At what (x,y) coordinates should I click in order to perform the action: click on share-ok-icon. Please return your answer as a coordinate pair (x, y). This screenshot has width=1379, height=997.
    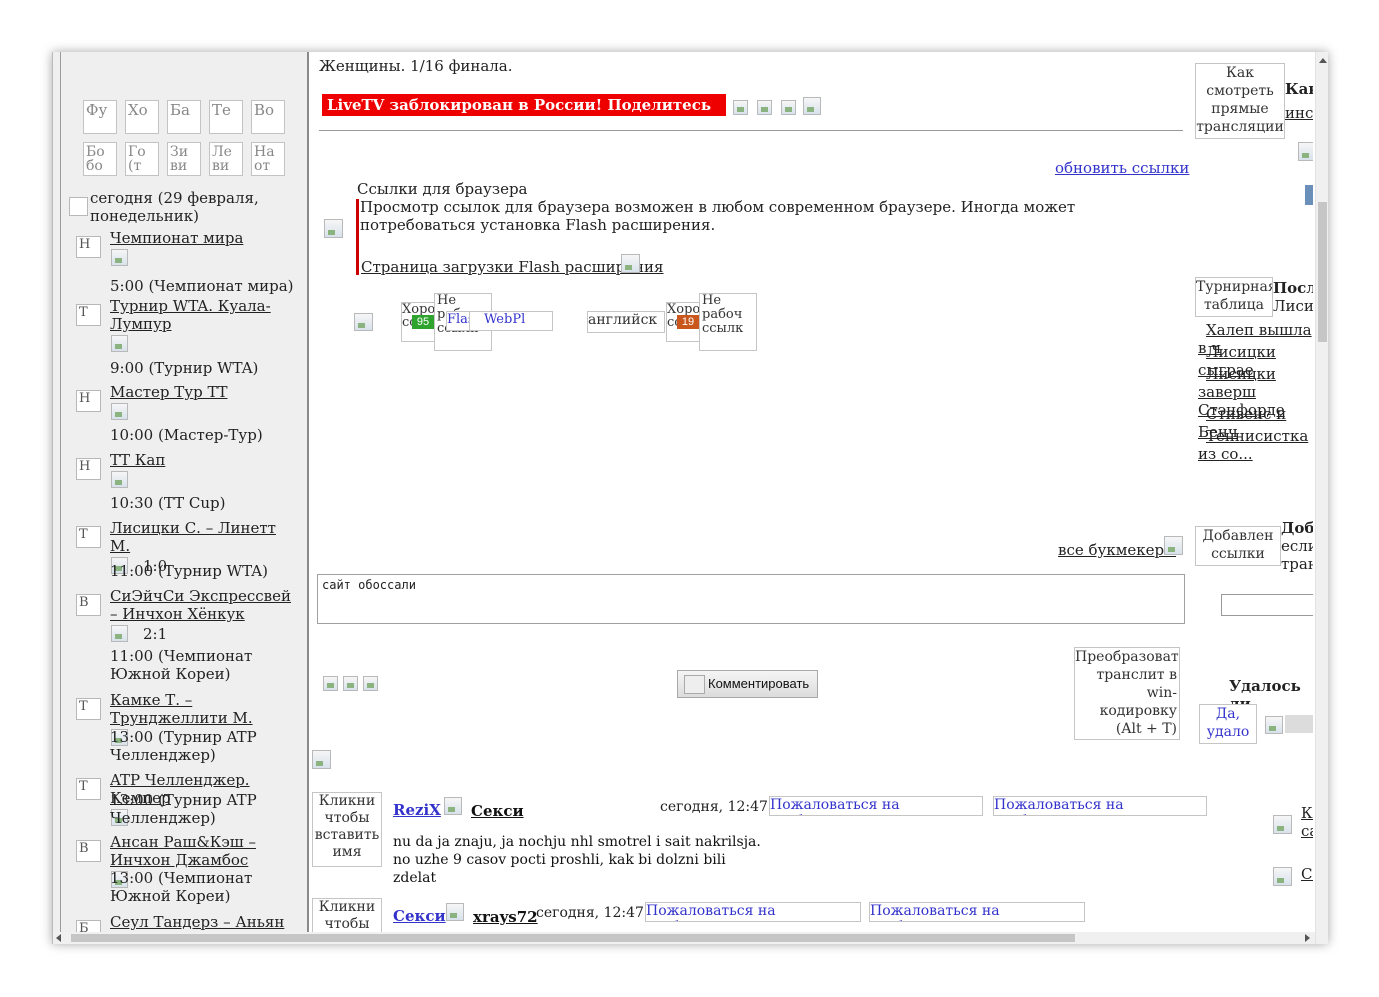
    Looking at the image, I should click on (812, 106).